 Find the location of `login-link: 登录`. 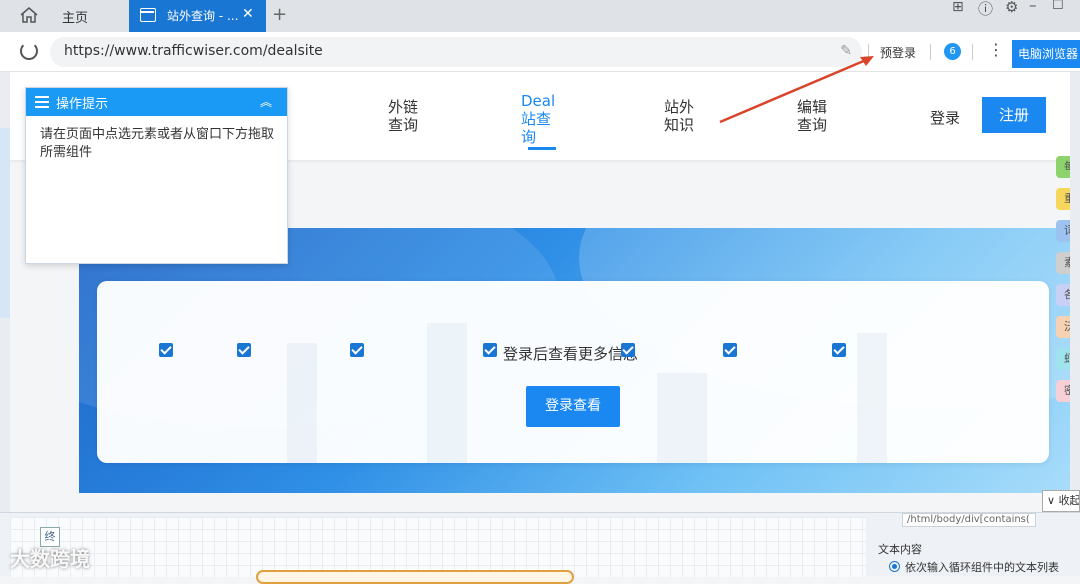

login-link: 登录 is located at coordinates (945, 117).